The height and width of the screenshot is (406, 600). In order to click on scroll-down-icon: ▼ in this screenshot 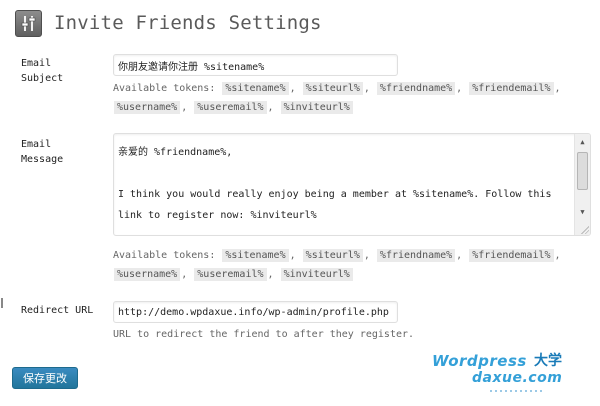, I will do `click(582, 211)`.